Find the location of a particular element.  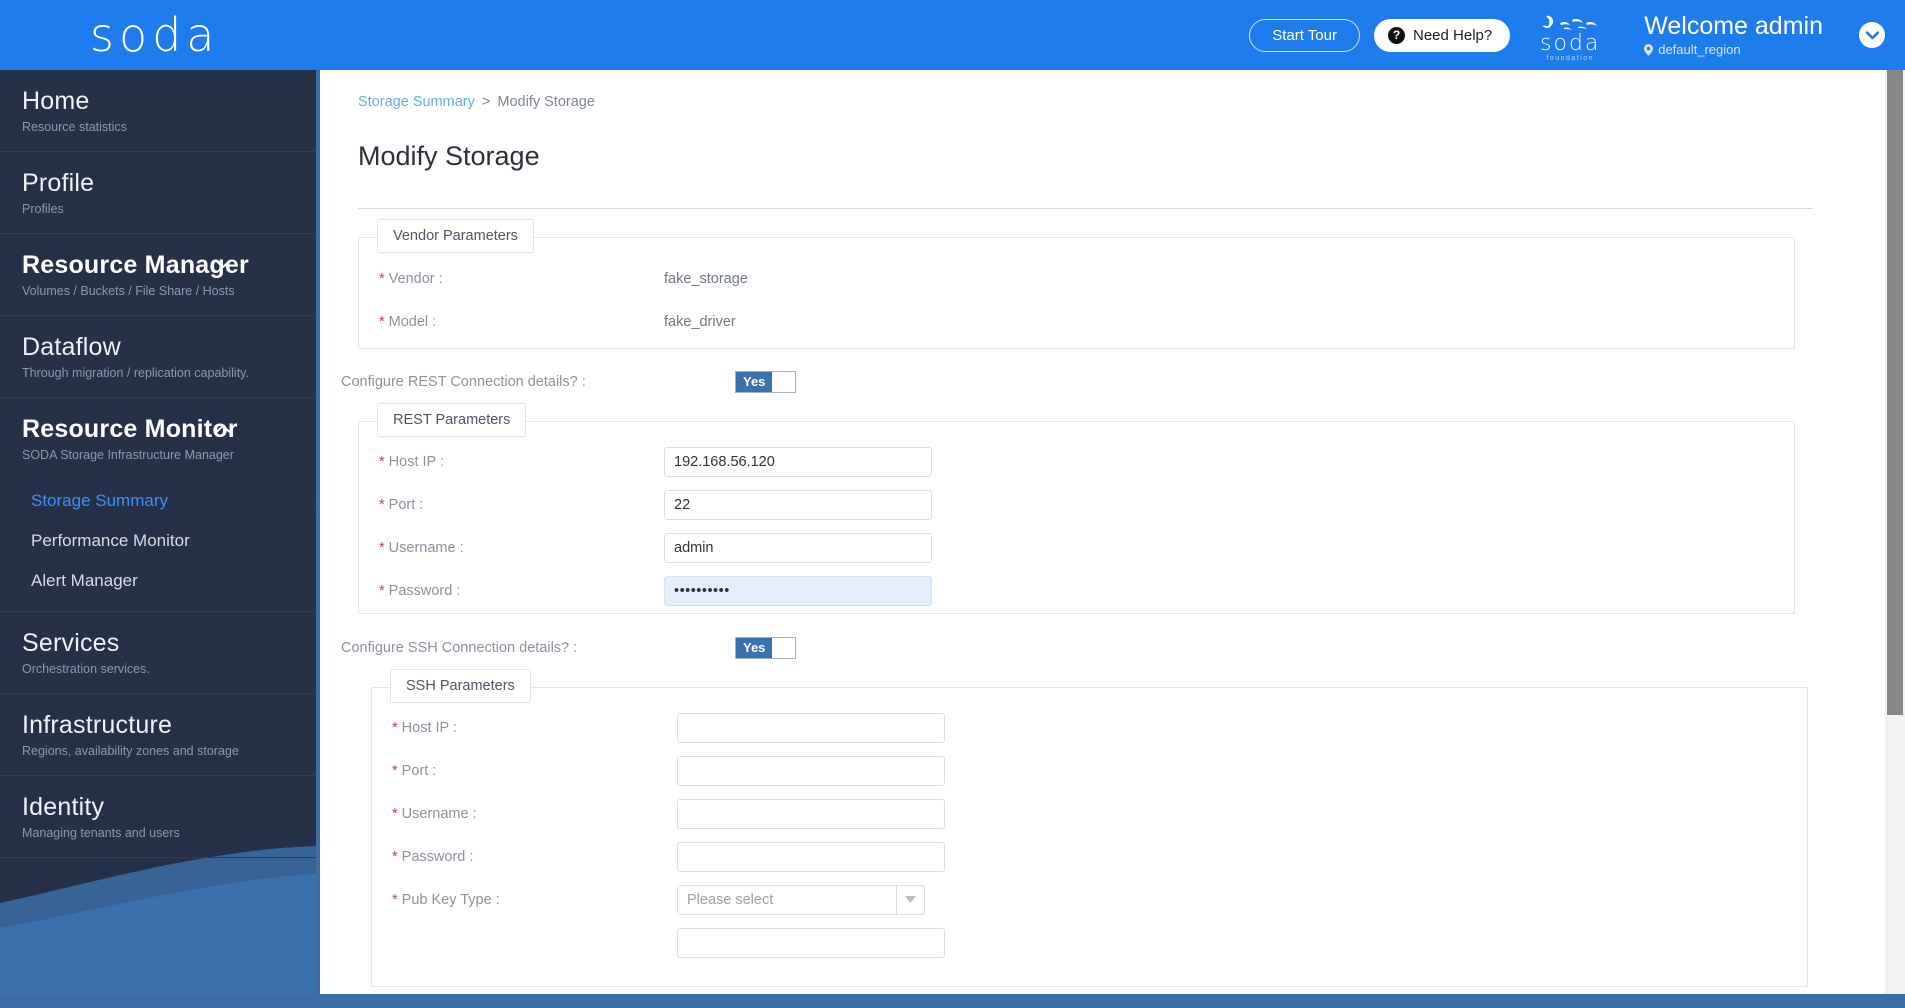

rest-username-row: * Username : is located at coordinates (1076, 547).